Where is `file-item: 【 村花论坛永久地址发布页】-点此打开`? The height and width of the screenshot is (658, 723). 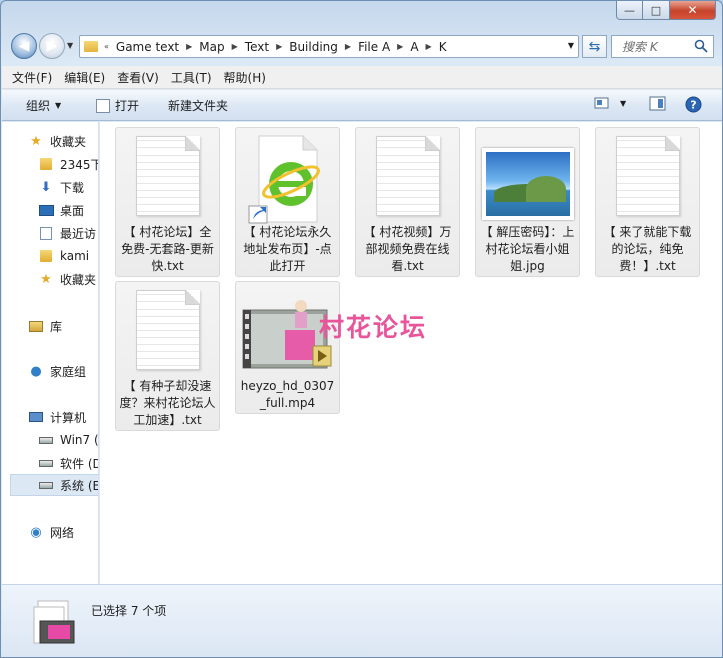 file-item: 【 村花论坛永久地址发布页】-点此打开 is located at coordinates (287, 202).